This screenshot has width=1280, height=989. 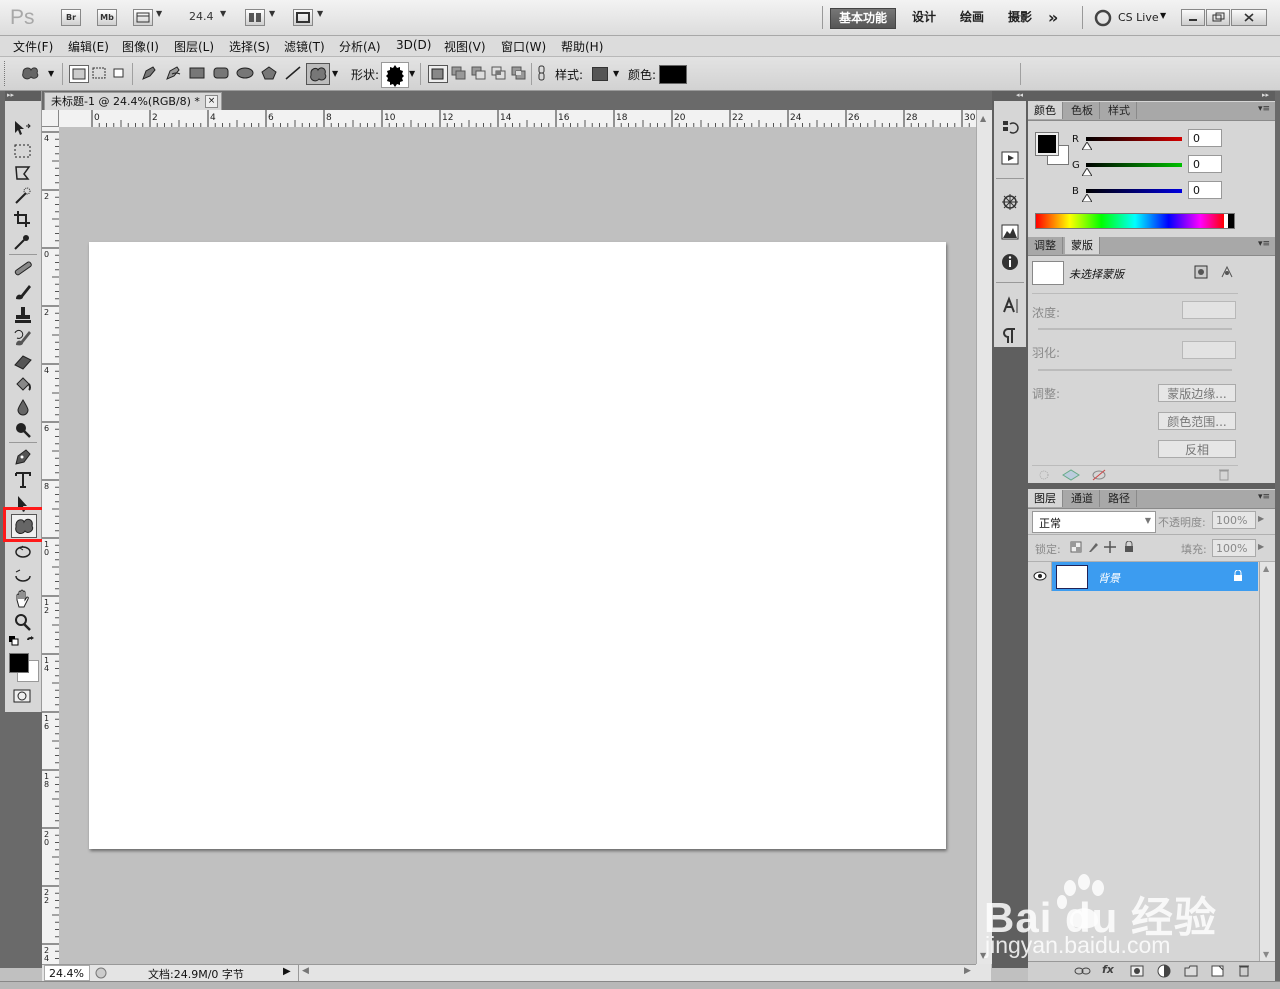 I want to click on paths-icon, so click(x=99, y=73).